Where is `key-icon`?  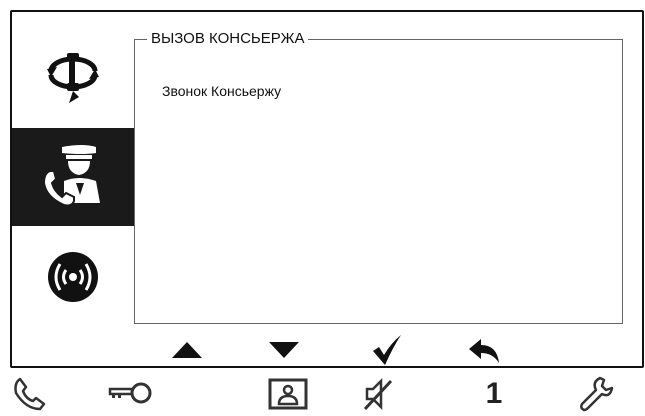
key-icon is located at coordinates (130, 393).